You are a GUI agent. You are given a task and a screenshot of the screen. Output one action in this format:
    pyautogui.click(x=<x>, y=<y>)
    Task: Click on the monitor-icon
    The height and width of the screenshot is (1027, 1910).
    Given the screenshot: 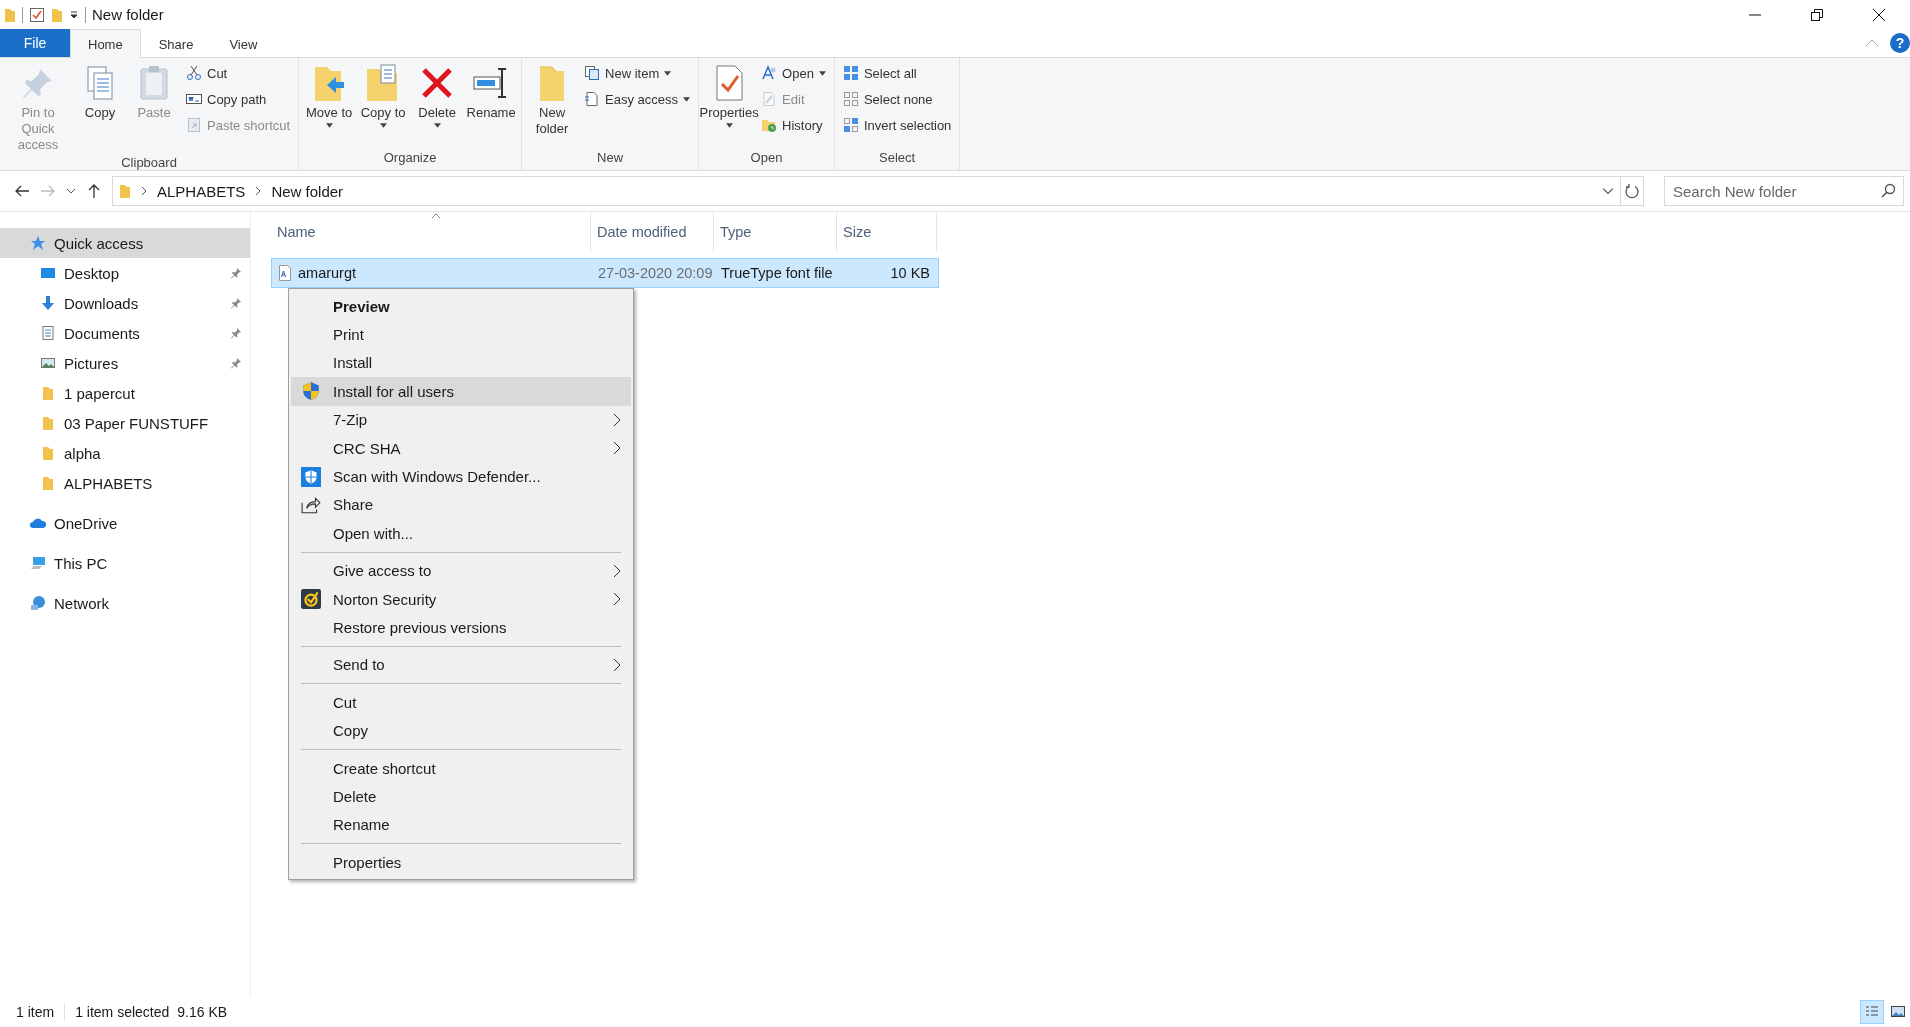 What is the action you would take?
    pyautogui.click(x=48, y=273)
    